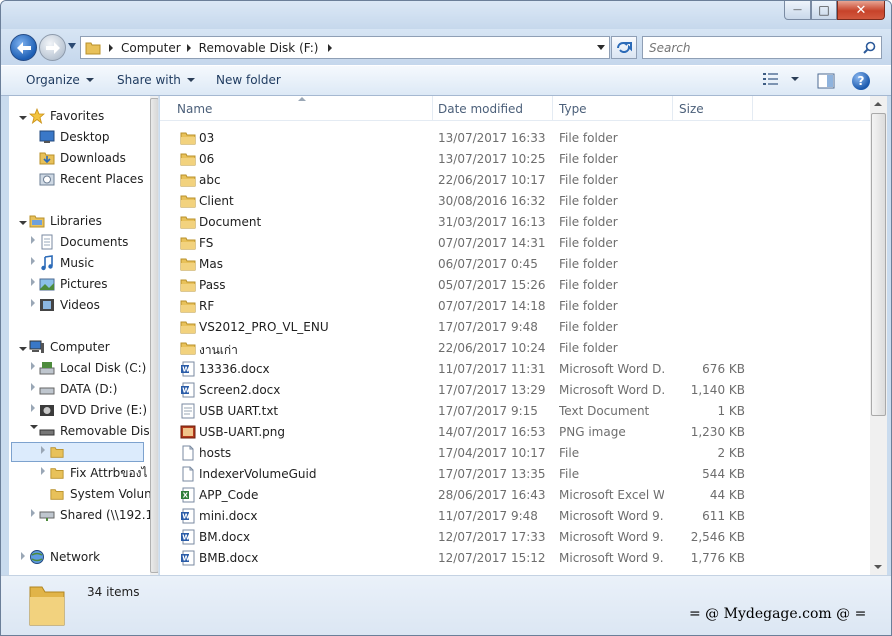 Image resolution: width=892 pixels, height=636 pixels. I want to click on file-row: FS 07/07/2017 14:31 File folder, so click(460, 243).